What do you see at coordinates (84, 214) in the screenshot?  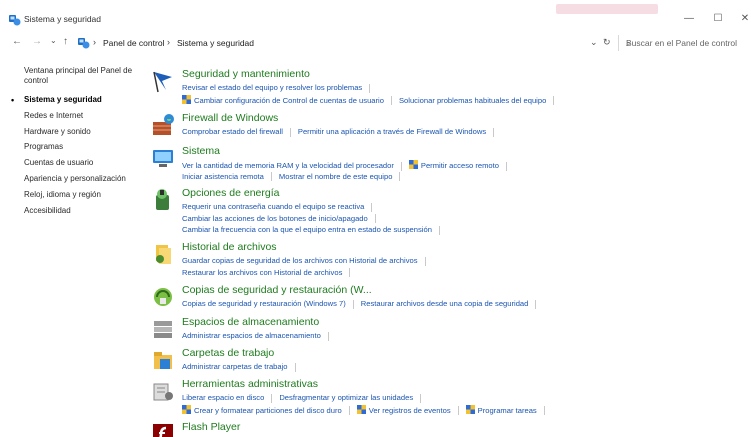 I see `sidebar-item-accessibility: Accesibilidad` at bounding box center [84, 214].